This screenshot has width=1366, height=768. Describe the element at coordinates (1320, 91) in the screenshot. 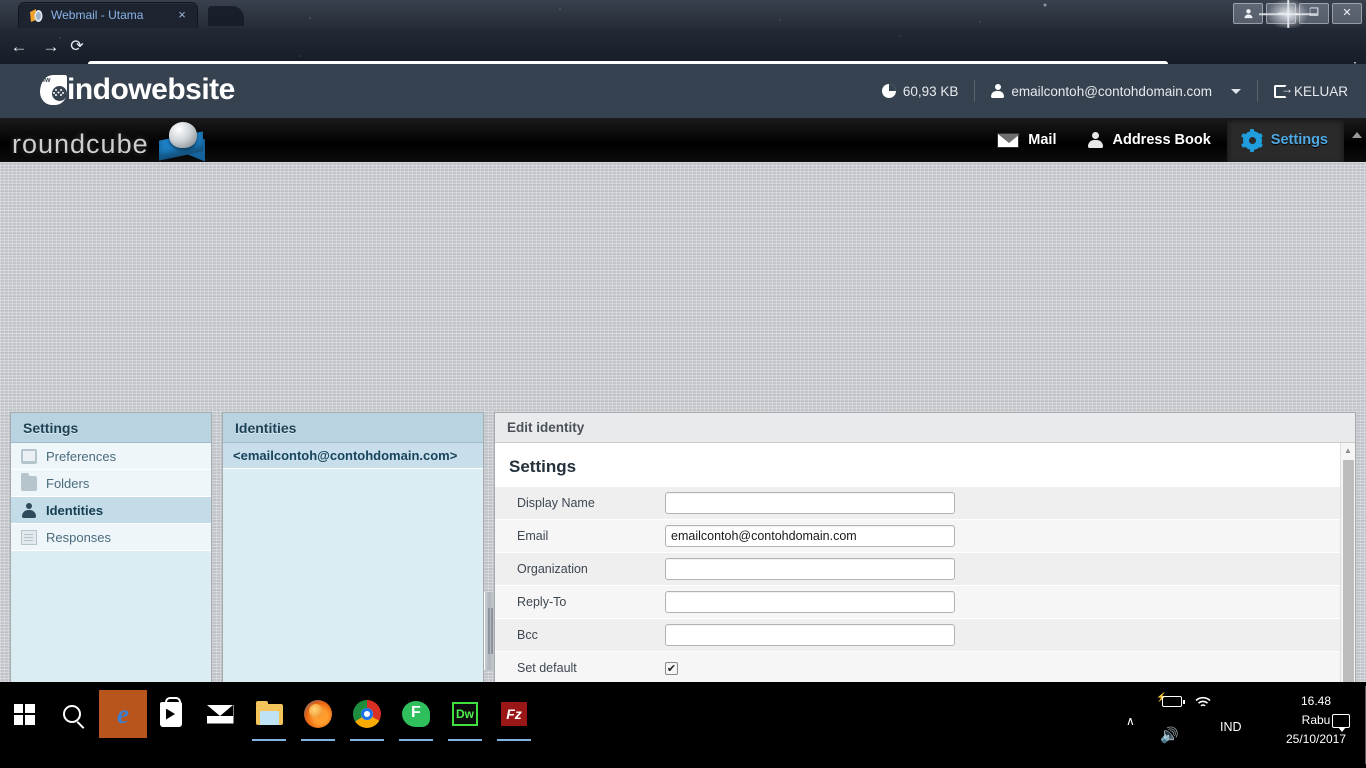

I see `logout-label: KELUAR` at that location.